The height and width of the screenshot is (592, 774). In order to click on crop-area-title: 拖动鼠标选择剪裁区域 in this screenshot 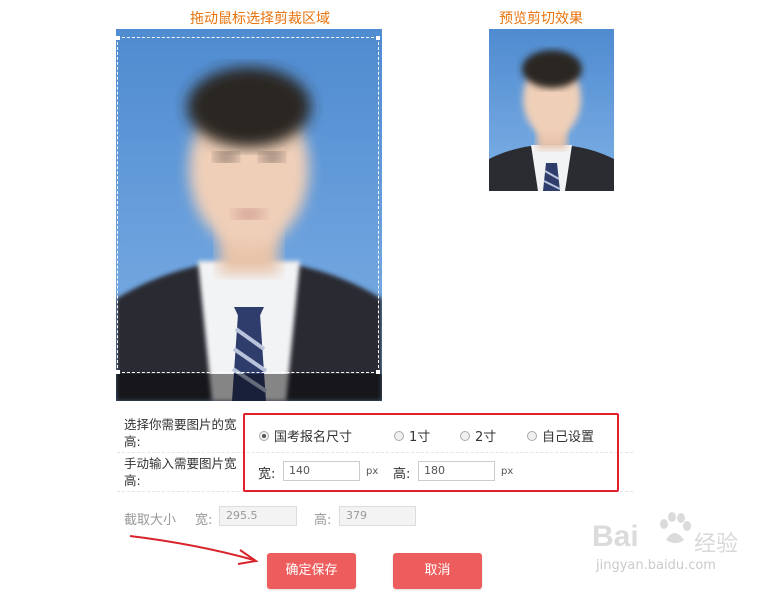, I will do `click(260, 19)`.